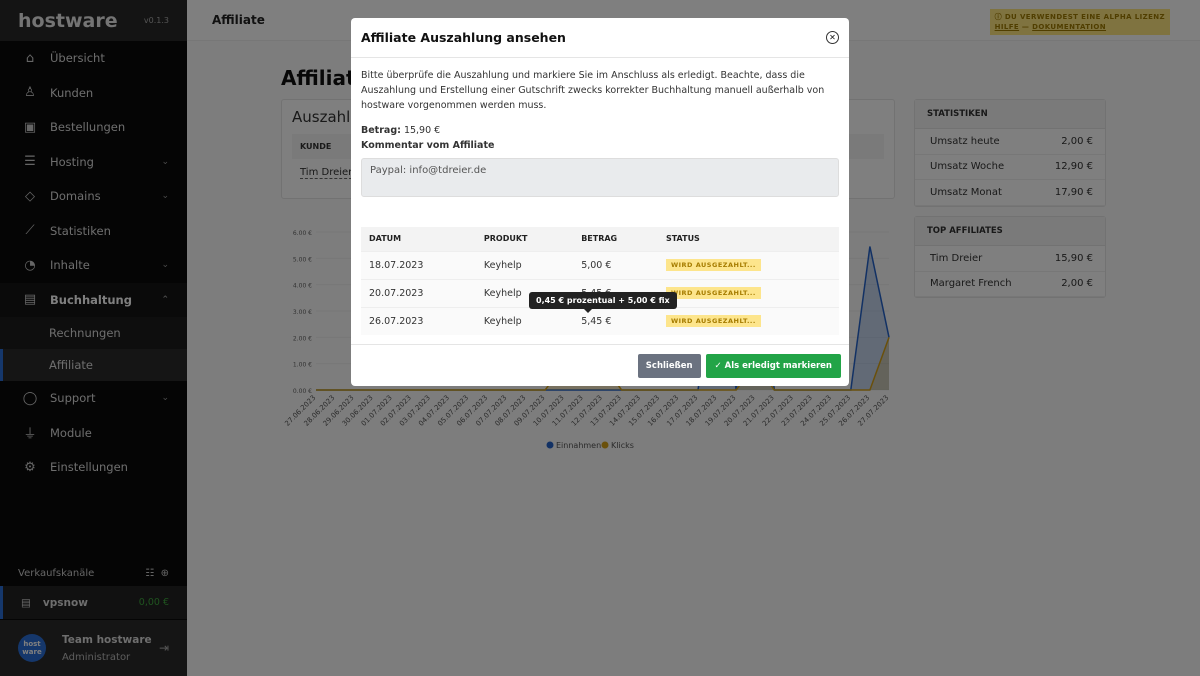 This screenshot has height=676, width=1200. What do you see at coordinates (773, 365) in the screenshot?
I see `mark-done-button: ✓ Als erledigt markieren` at bounding box center [773, 365].